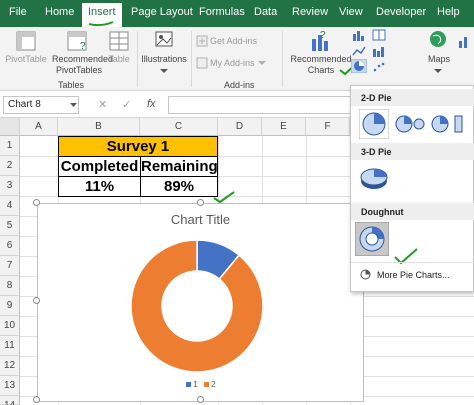  What do you see at coordinates (449, 124) in the screenshot?
I see `bar-of-pie-option` at bounding box center [449, 124].